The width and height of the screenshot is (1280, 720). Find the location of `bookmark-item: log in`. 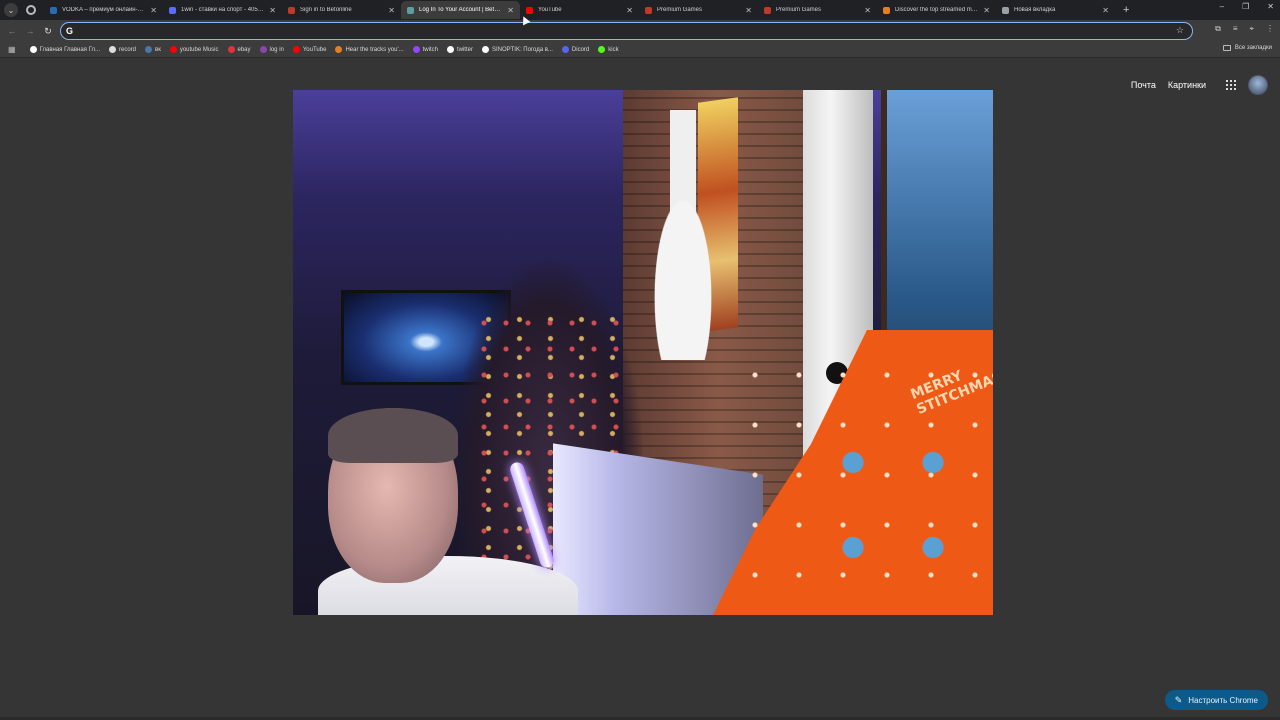

bookmark-item: log in is located at coordinates (271, 49).